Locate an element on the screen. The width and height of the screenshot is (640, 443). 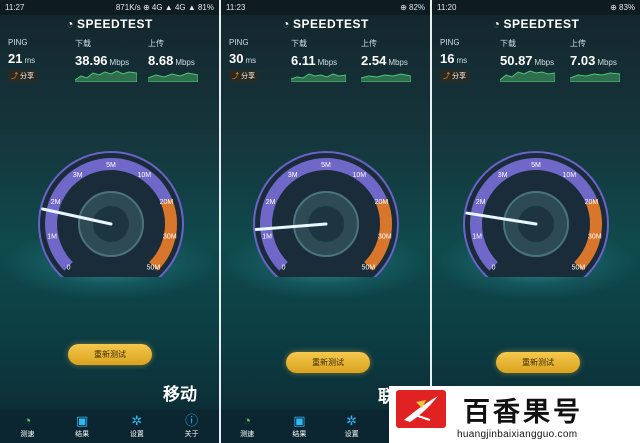
ping-value: 21 is located at coordinates (15, 58).